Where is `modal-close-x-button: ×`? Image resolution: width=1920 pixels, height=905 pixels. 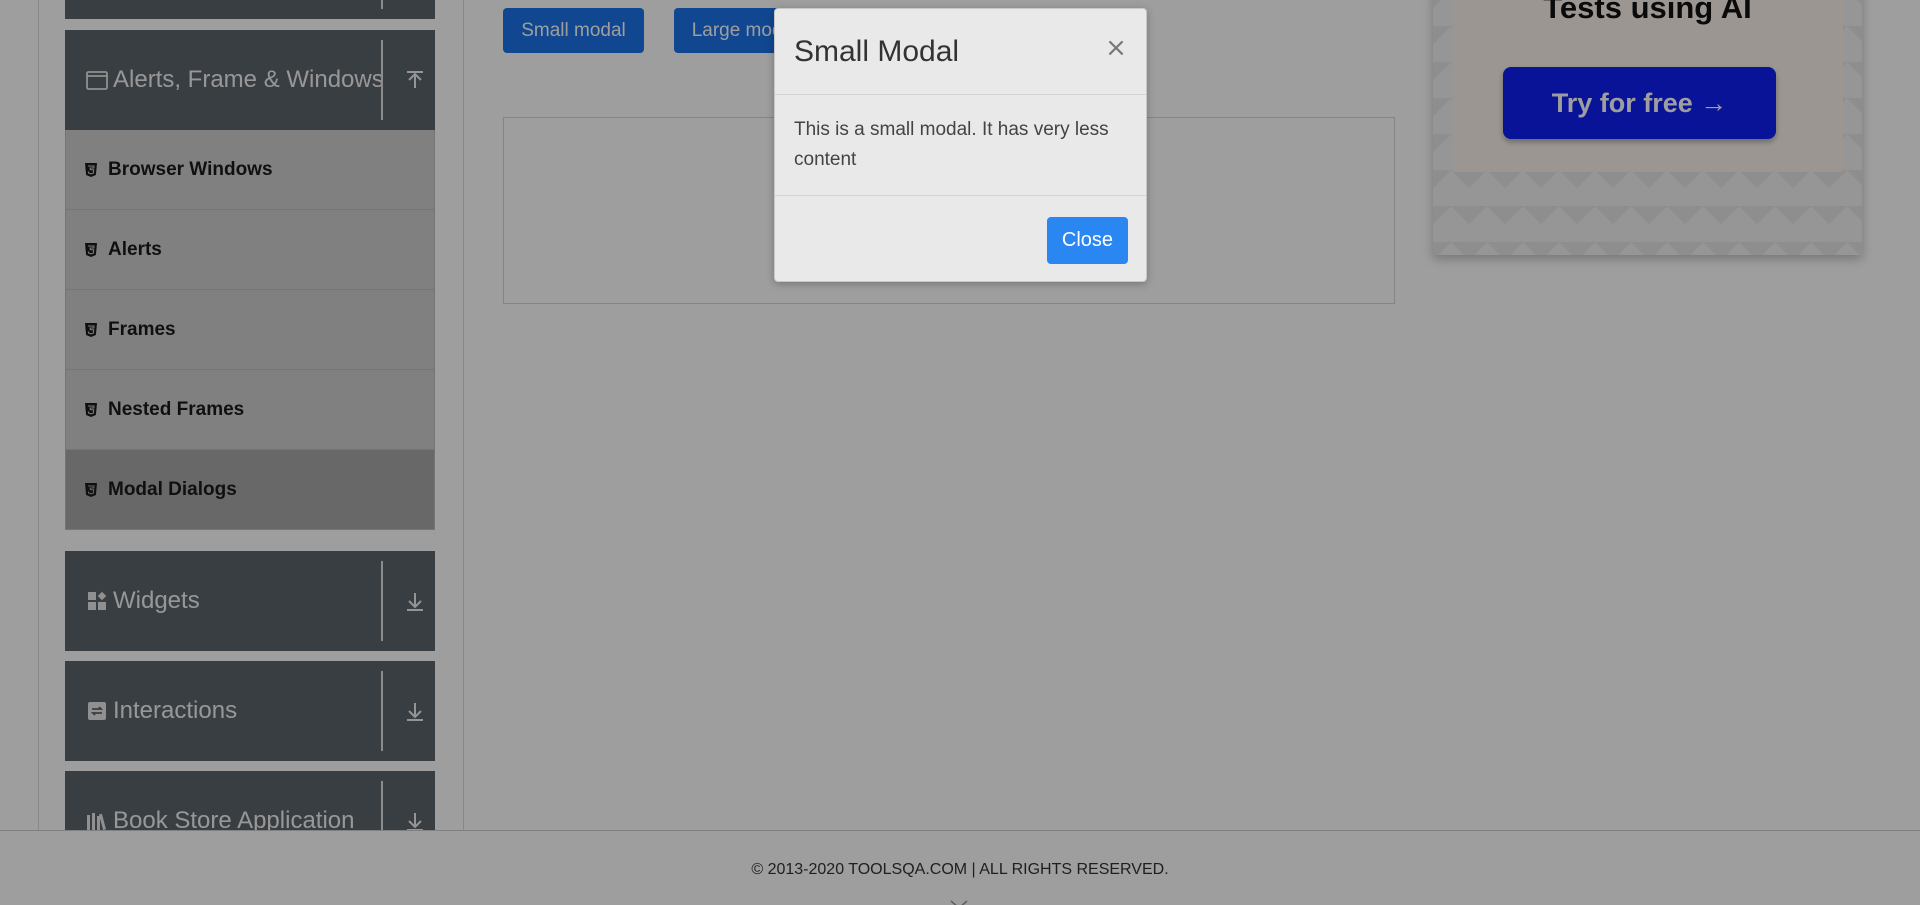 modal-close-x-button: × is located at coordinates (1116, 48).